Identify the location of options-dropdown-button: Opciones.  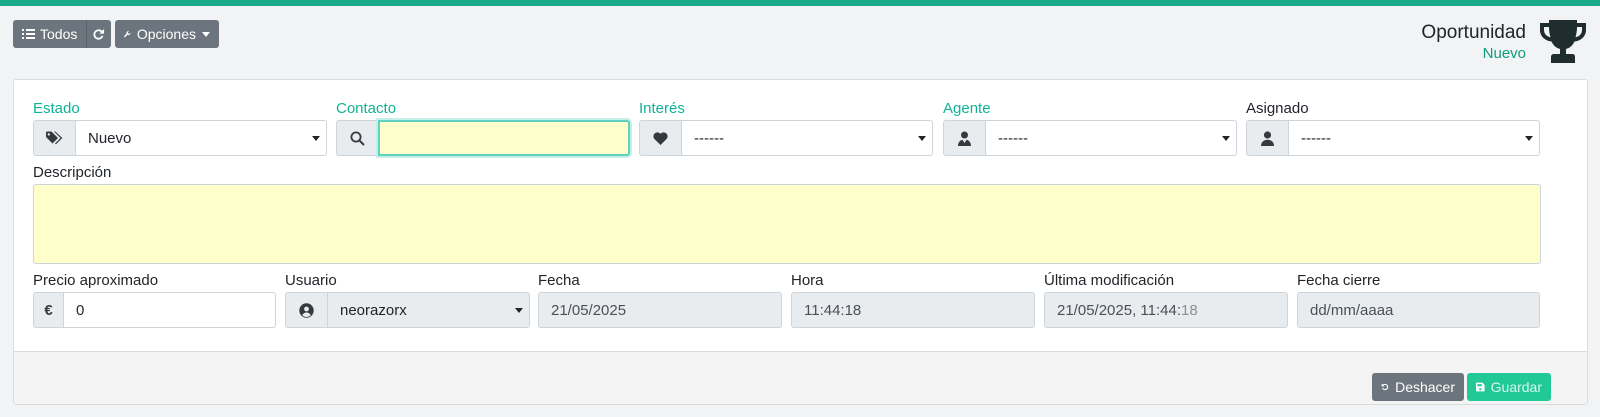
(167, 34).